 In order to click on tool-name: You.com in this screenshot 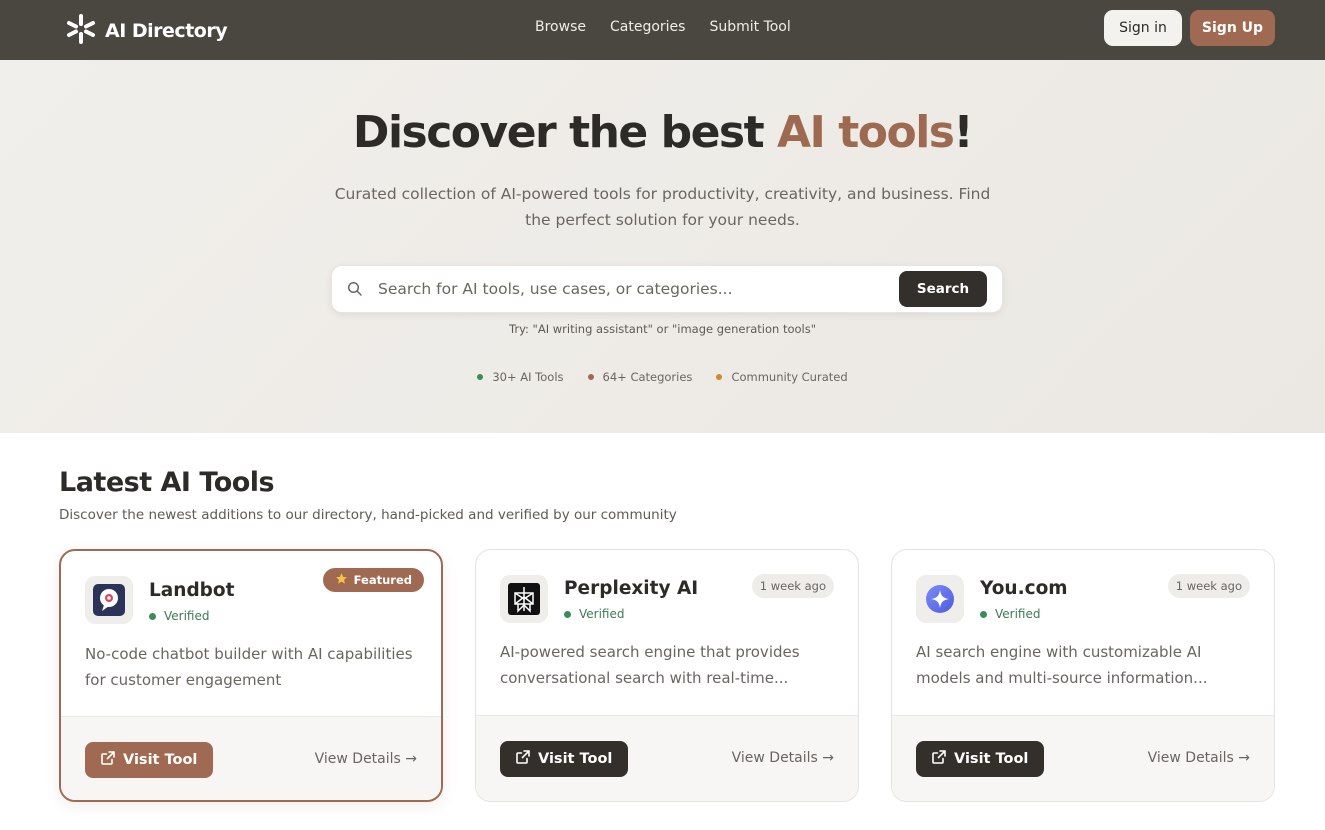, I will do `click(1024, 588)`.